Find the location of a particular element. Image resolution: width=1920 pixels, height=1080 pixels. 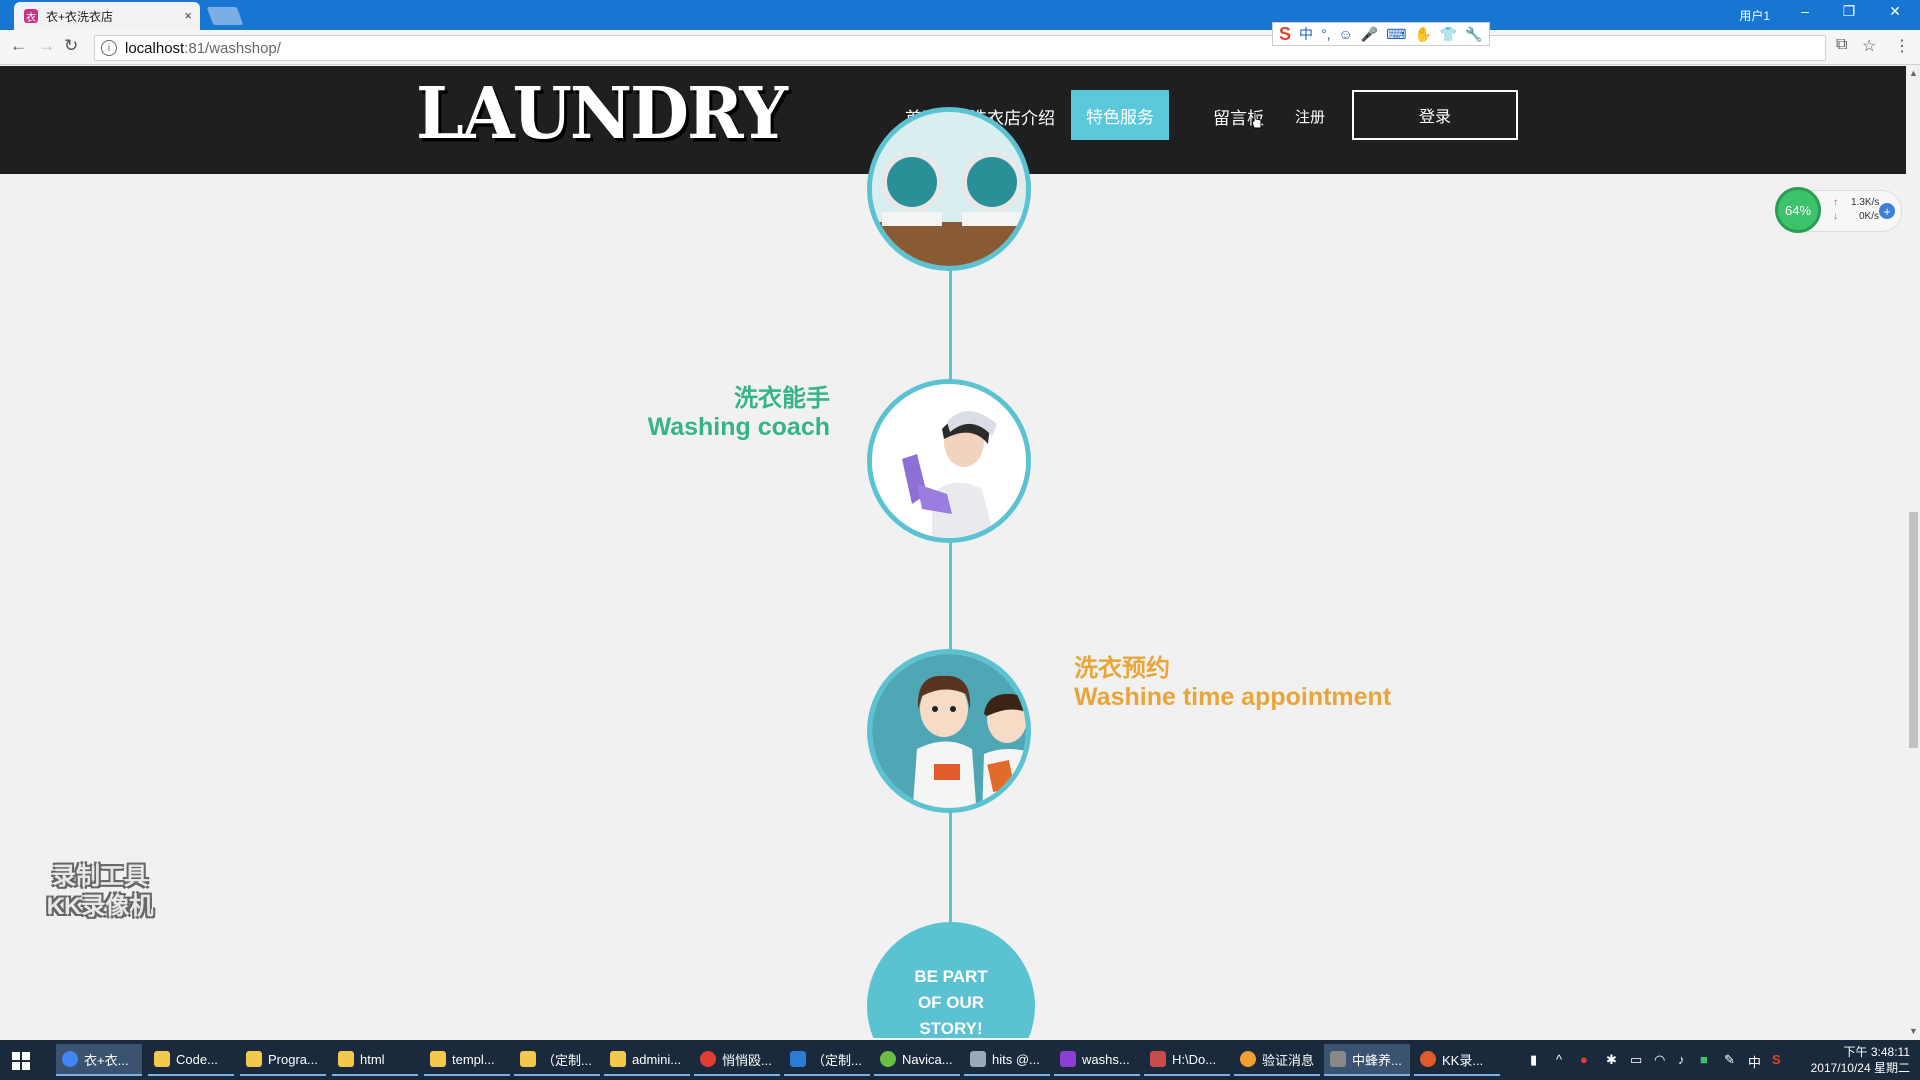

address-path: :81/washshop/ is located at coordinates (232, 48).